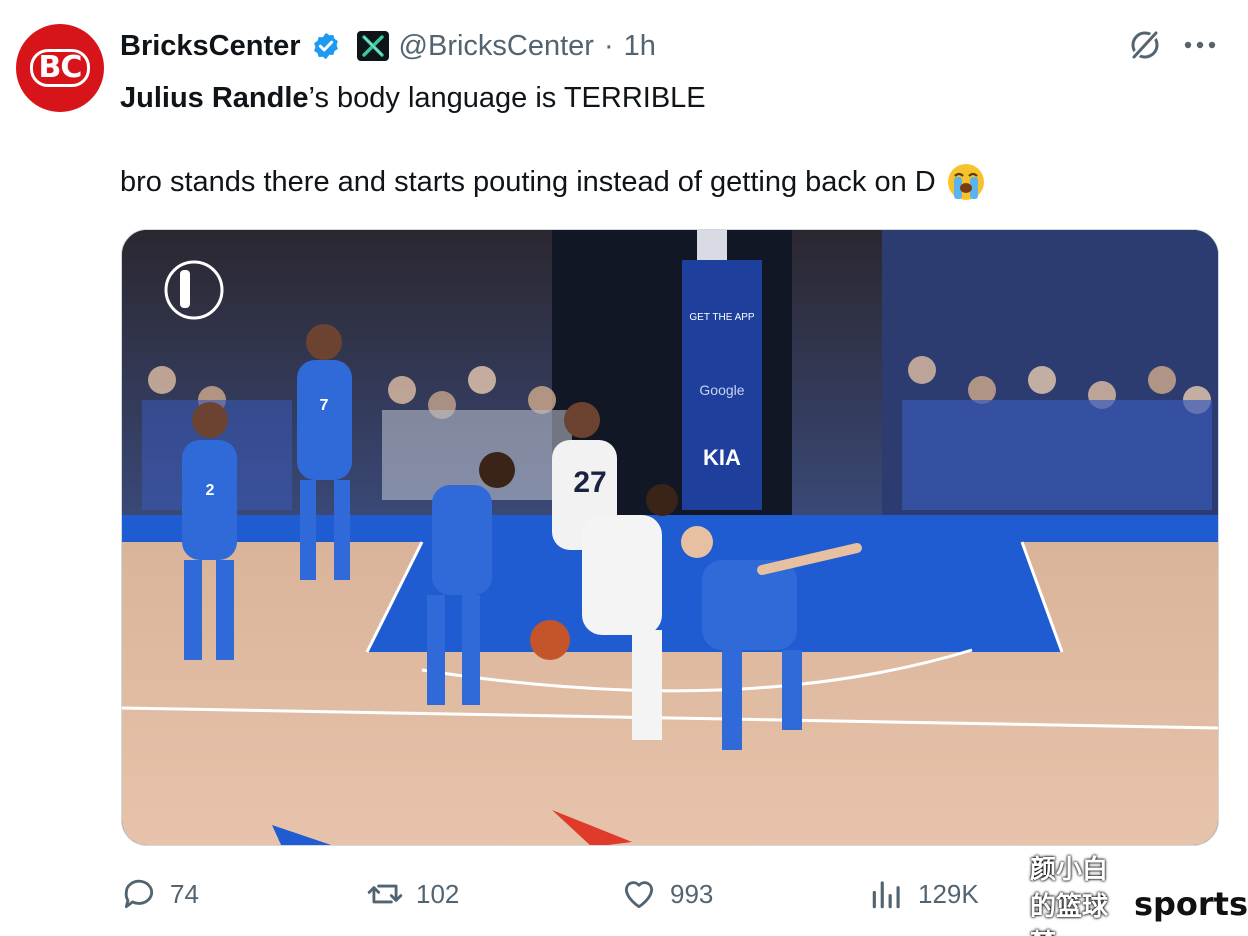  I want to click on avatar-logo: BC, so click(60, 68).